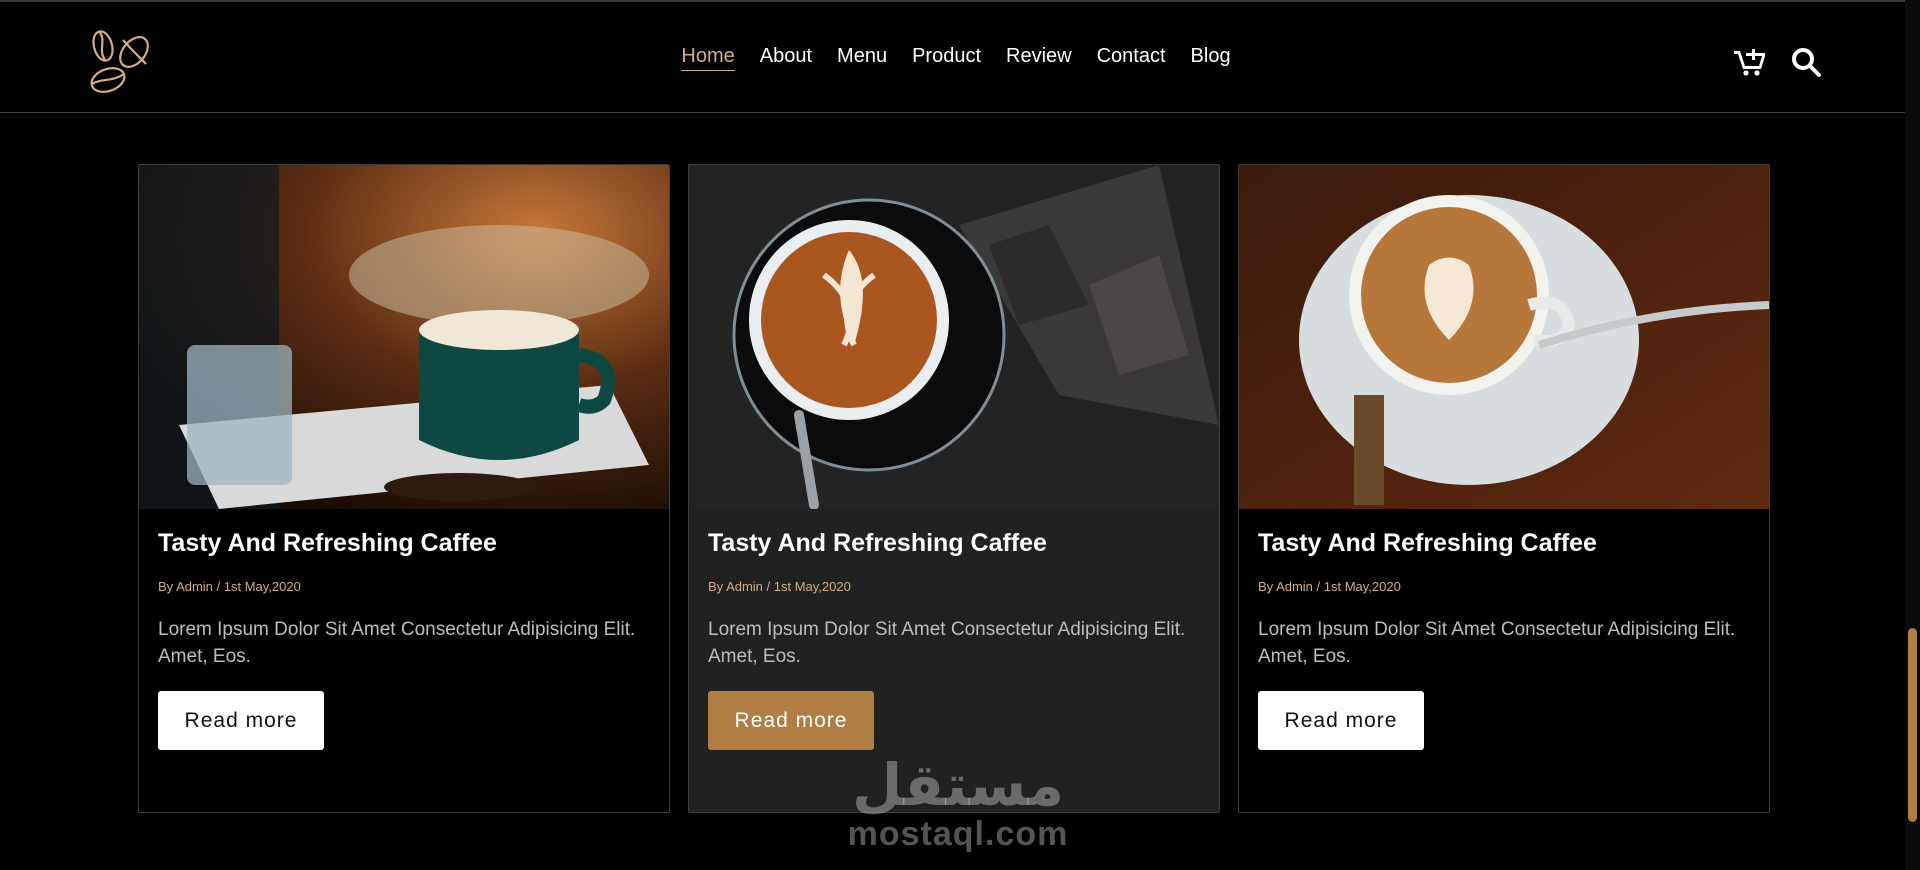 The image size is (1920, 870). I want to click on search-icon, so click(1806, 62).